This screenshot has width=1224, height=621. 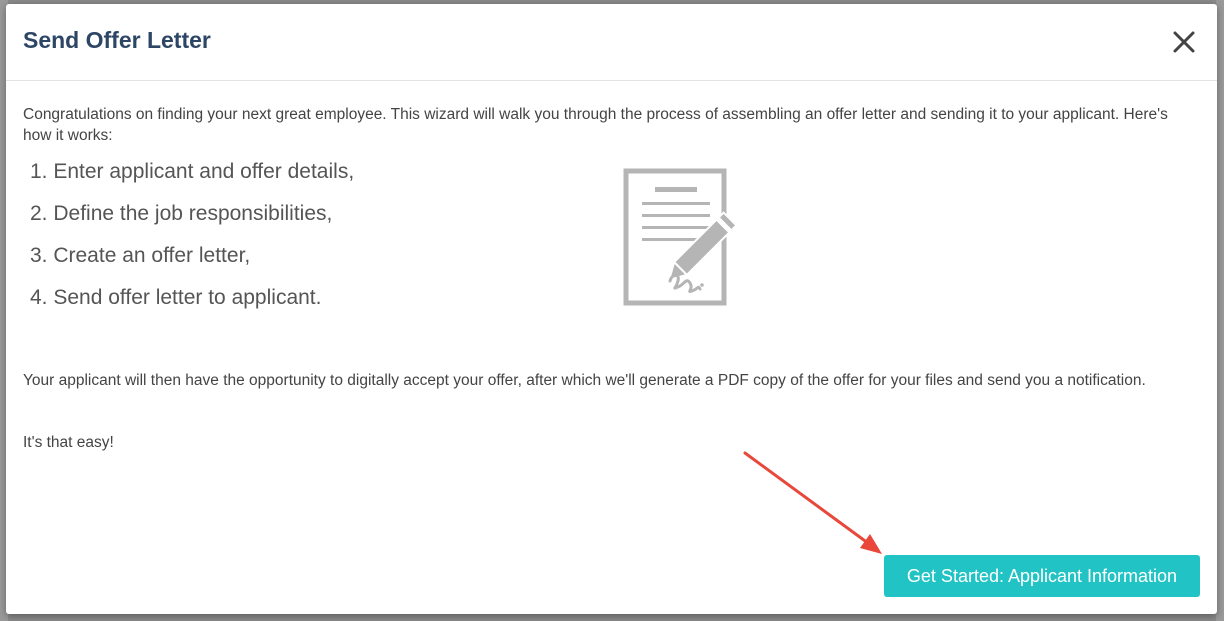 What do you see at coordinates (1220, 310) in the screenshot?
I see `background-right-edge` at bounding box center [1220, 310].